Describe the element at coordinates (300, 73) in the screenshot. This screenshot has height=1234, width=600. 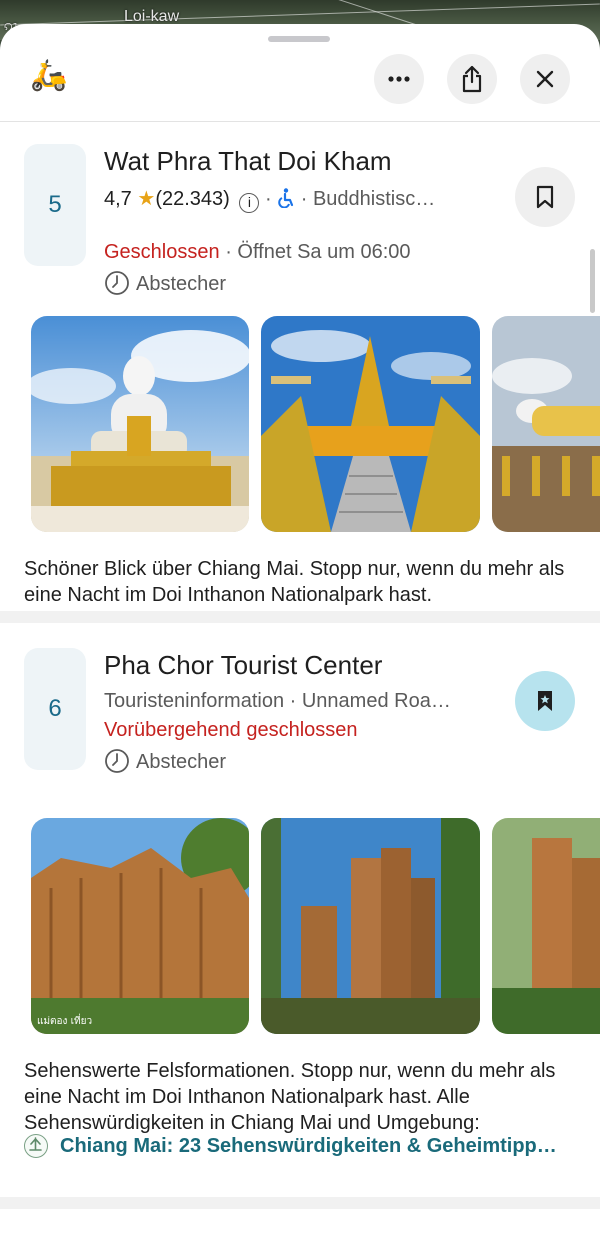
I see `sheet-header: 🛵` at that location.